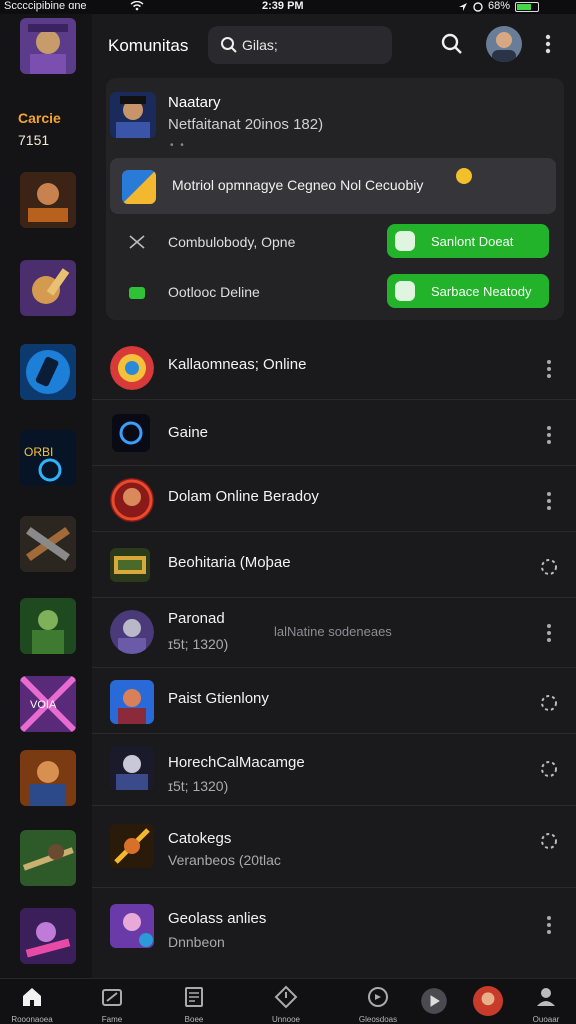 This screenshot has width=576, height=1024. What do you see at coordinates (32, 997) in the screenshot?
I see `home-icon` at bounding box center [32, 997].